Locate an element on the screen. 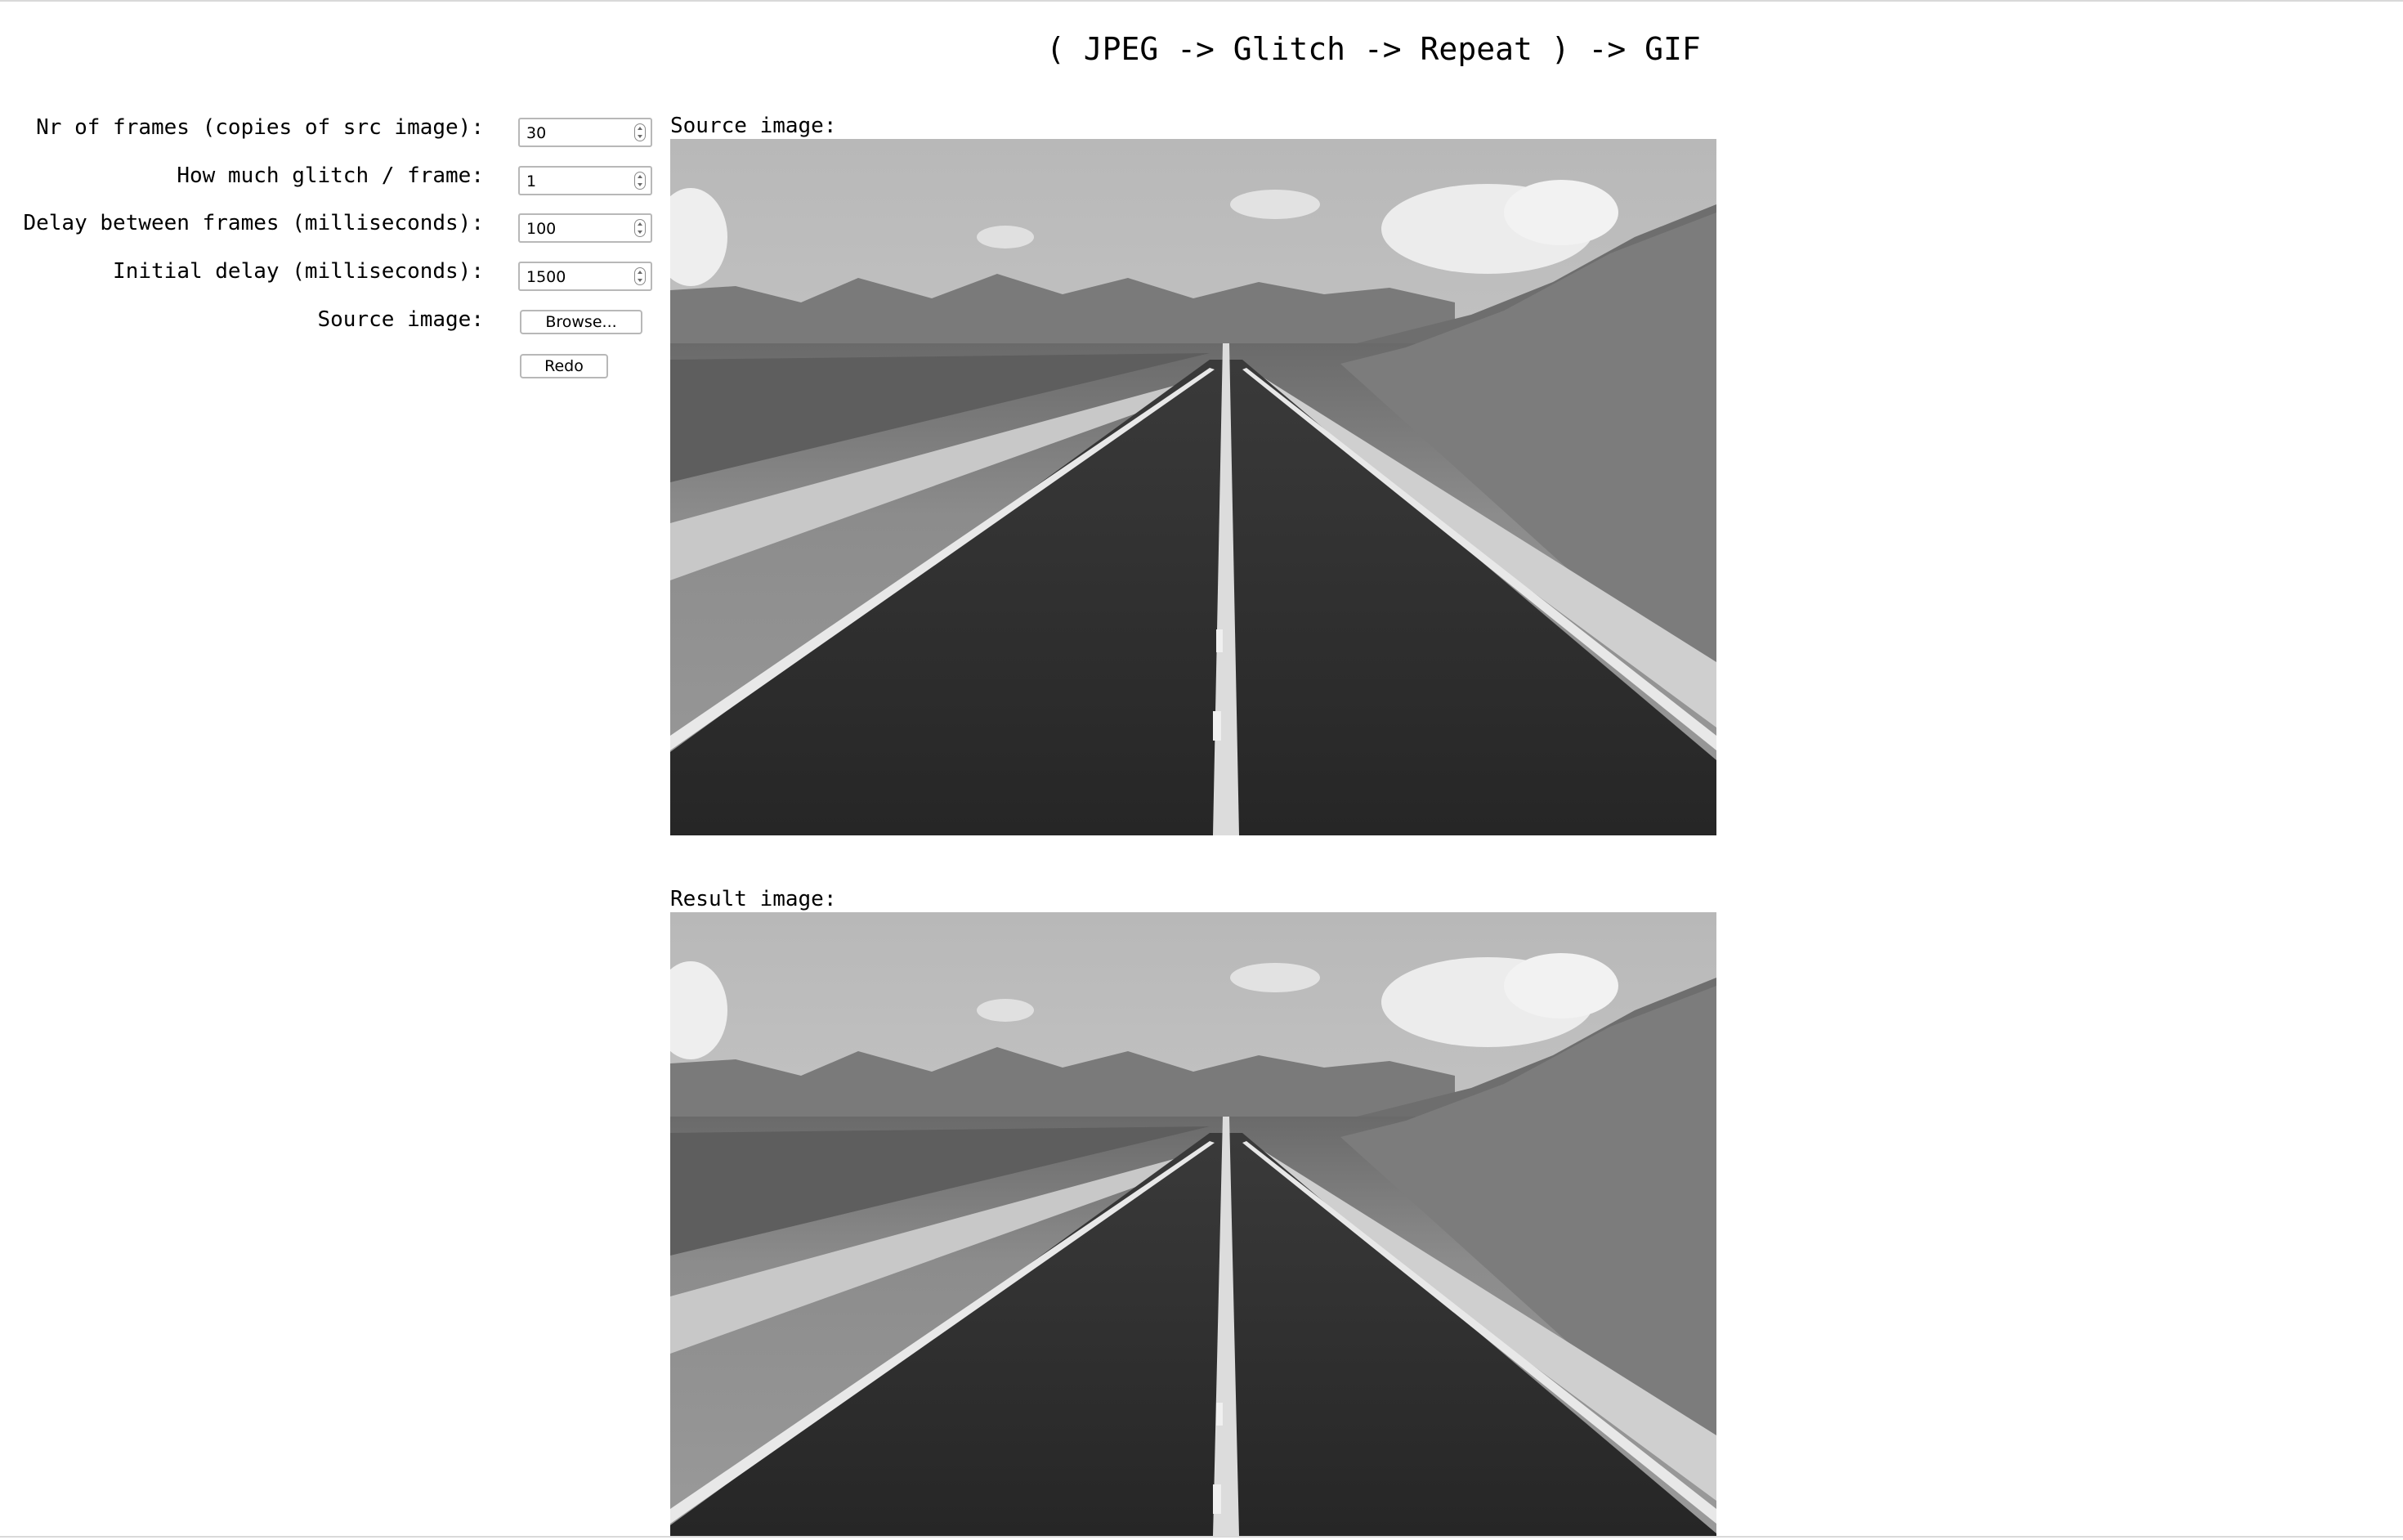 The image size is (2403, 1540). glitch-label: How much glitch / frame: is located at coordinates (331, 175).